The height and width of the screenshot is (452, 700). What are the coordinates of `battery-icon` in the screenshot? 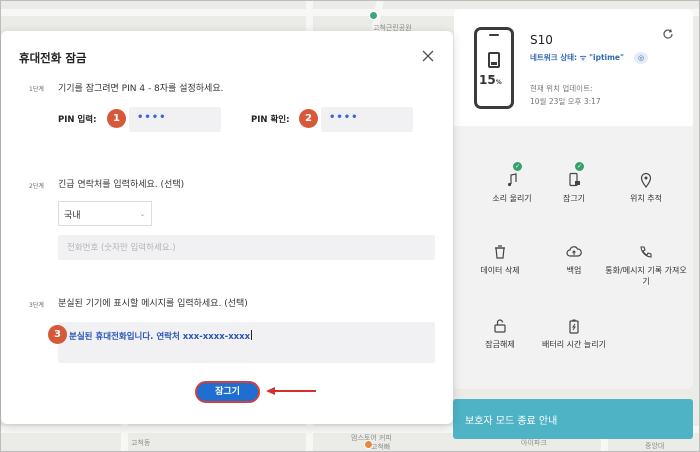 It's located at (494, 60).